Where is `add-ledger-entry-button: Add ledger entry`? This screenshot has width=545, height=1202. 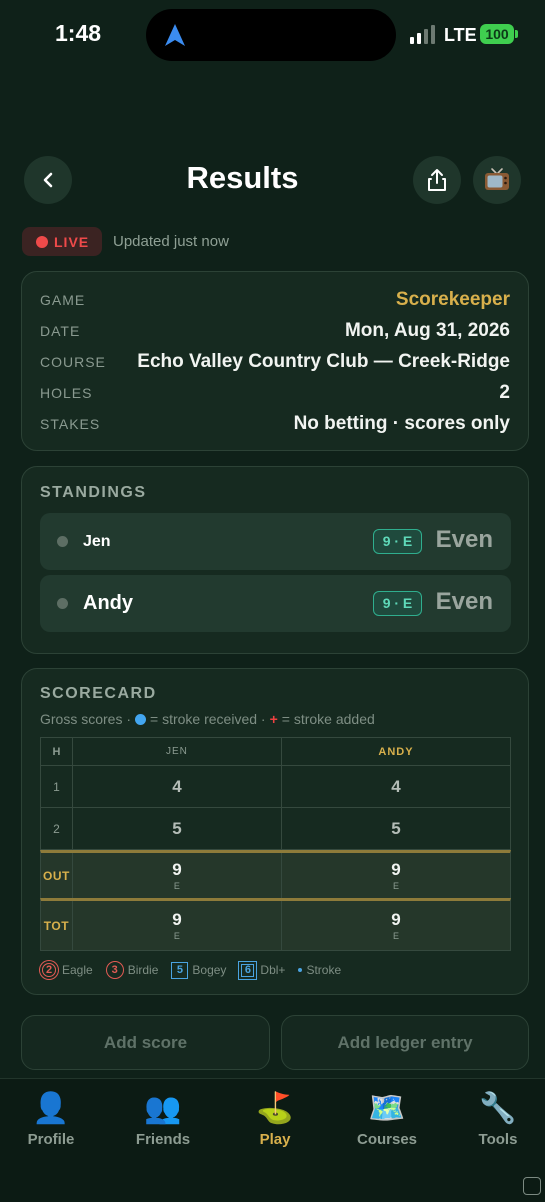
add-ledger-entry-button: Add ledger entry is located at coordinates (405, 1042).